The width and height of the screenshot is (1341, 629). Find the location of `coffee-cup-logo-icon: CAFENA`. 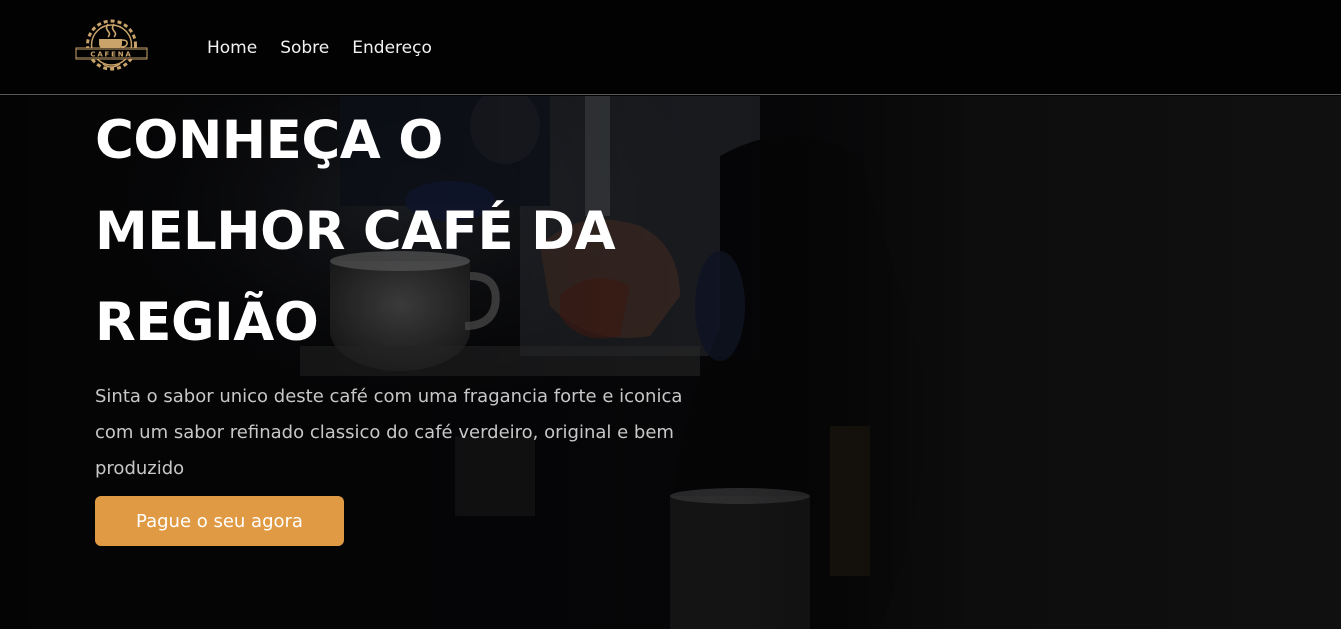

coffee-cup-logo-icon: CAFENA is located at coordinates (111, 45).